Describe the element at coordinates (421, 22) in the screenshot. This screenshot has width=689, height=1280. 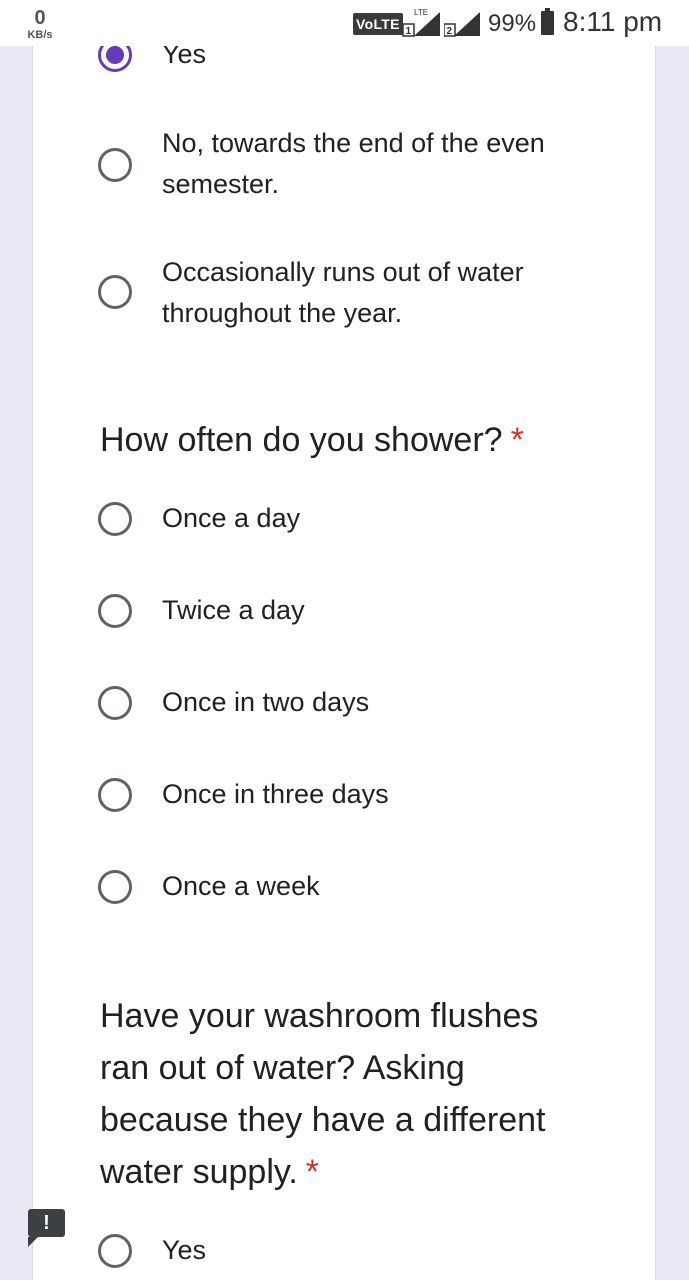
I see `signal-sim1-icon: LTE 1` at that location.